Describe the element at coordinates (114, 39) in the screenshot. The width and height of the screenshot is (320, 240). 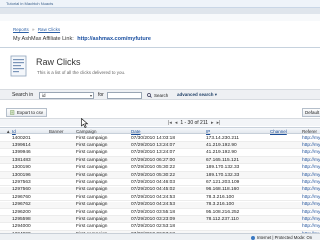
I see `affiliate-url-link: http://ashmax.com/myfuture` at that location.